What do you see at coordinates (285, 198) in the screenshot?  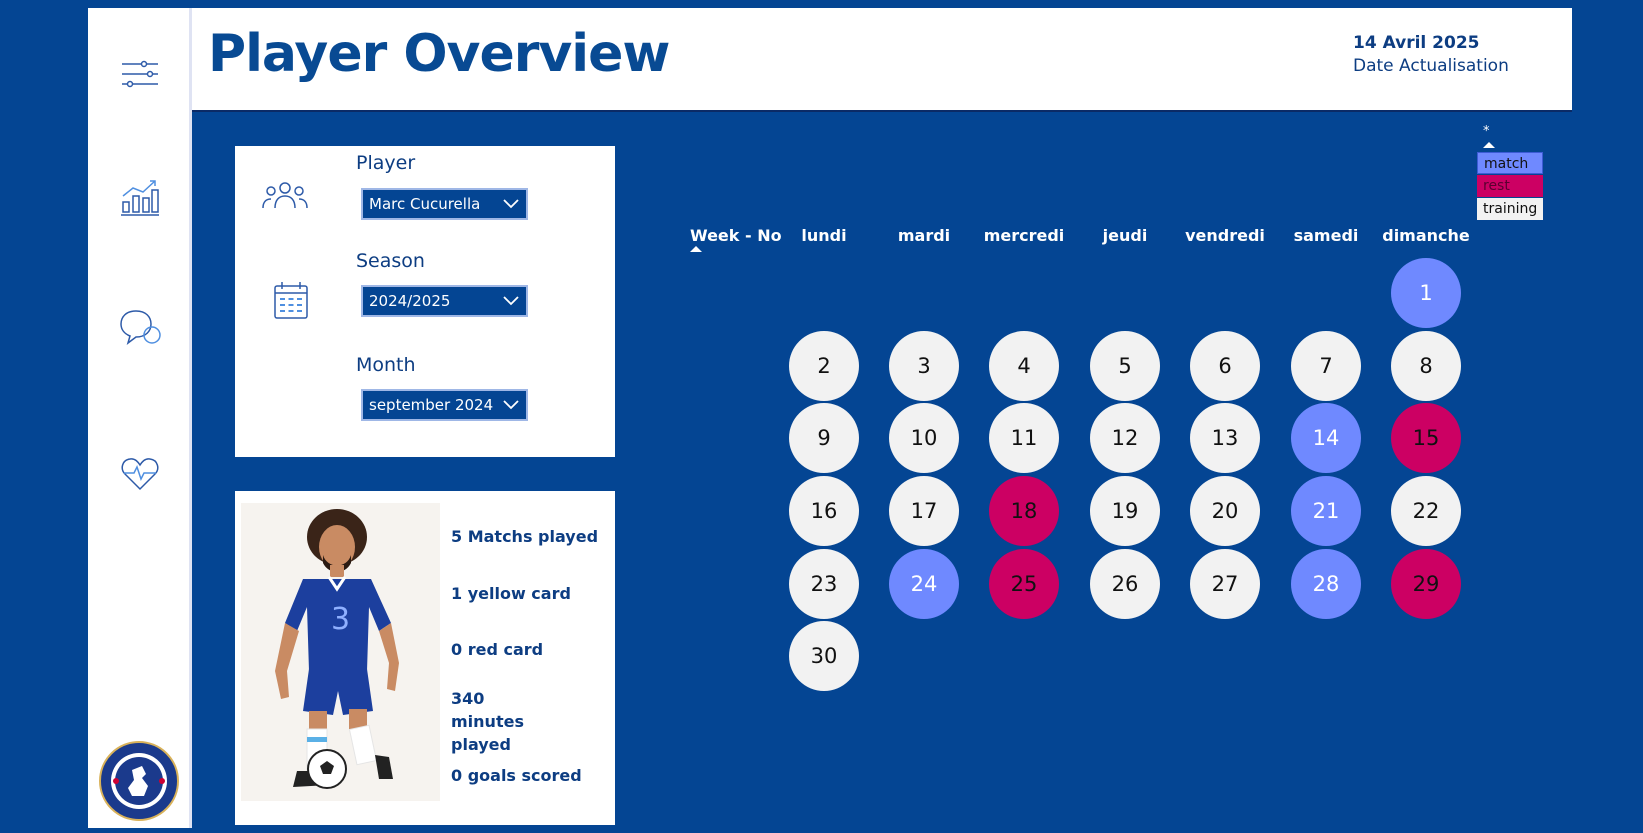 I see `users-icon` at bounding box center [285, 198].